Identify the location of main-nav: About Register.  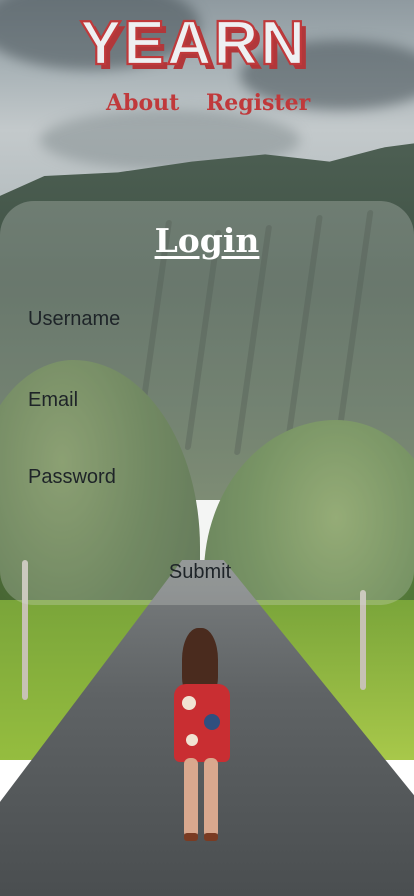
(207, 106).